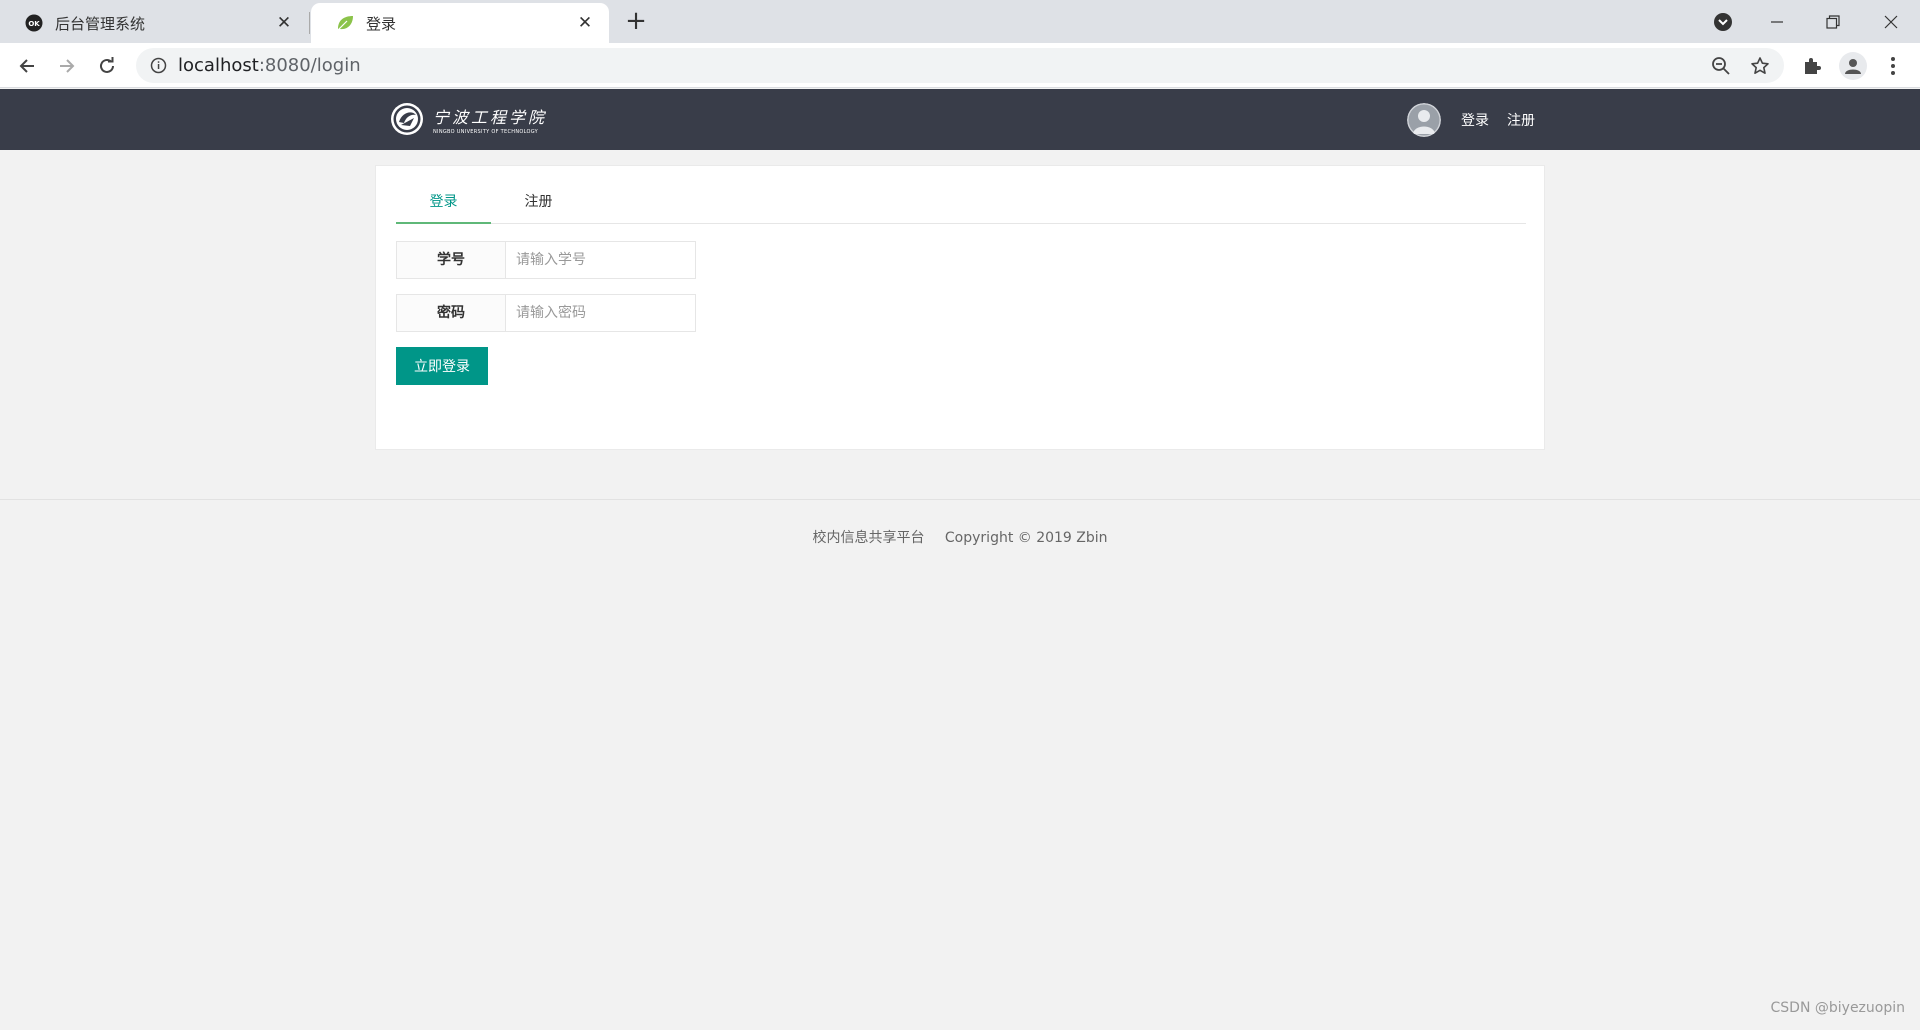 This screenshot has width=1920, height=1030. I want to click on tab-title: 登录, so click(381, 23).